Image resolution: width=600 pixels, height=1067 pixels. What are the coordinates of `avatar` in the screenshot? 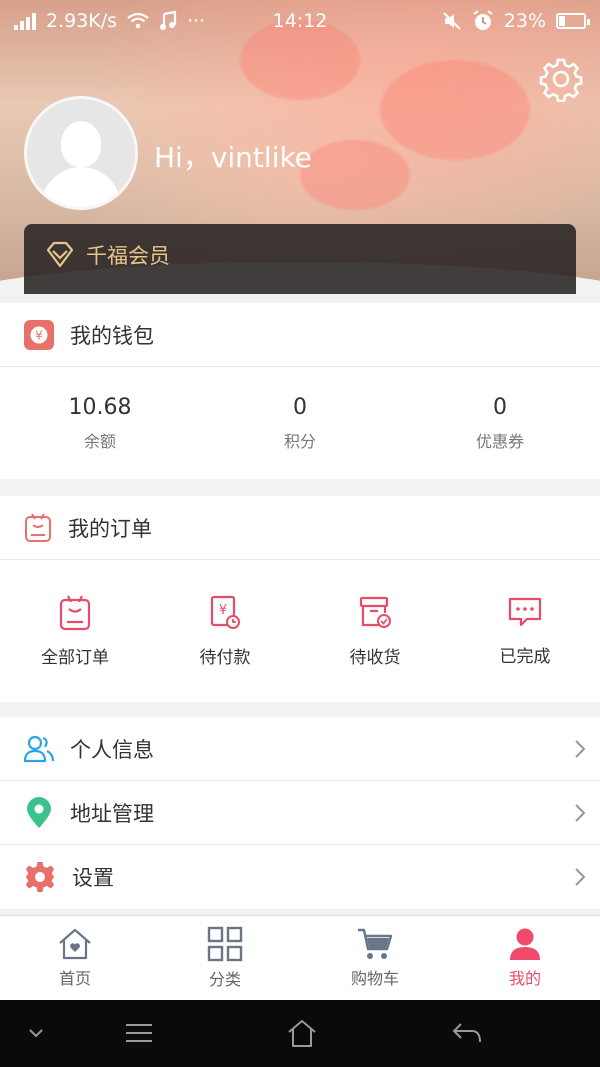 It's located at (81, 153).